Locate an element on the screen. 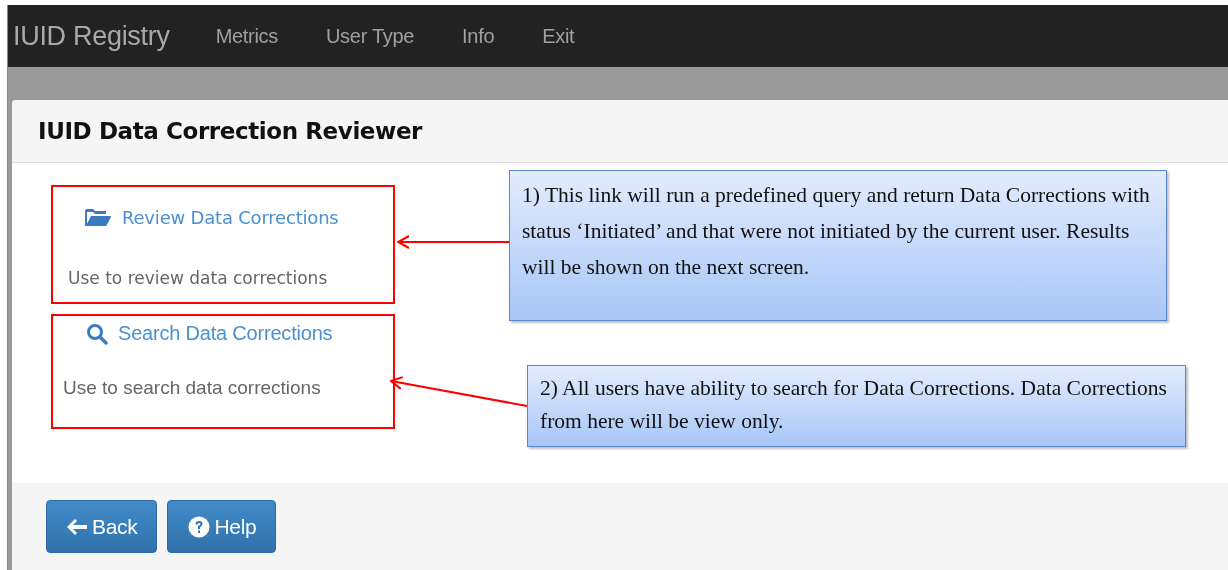  nav-link: Metrics is located at coordinates (246, 36).